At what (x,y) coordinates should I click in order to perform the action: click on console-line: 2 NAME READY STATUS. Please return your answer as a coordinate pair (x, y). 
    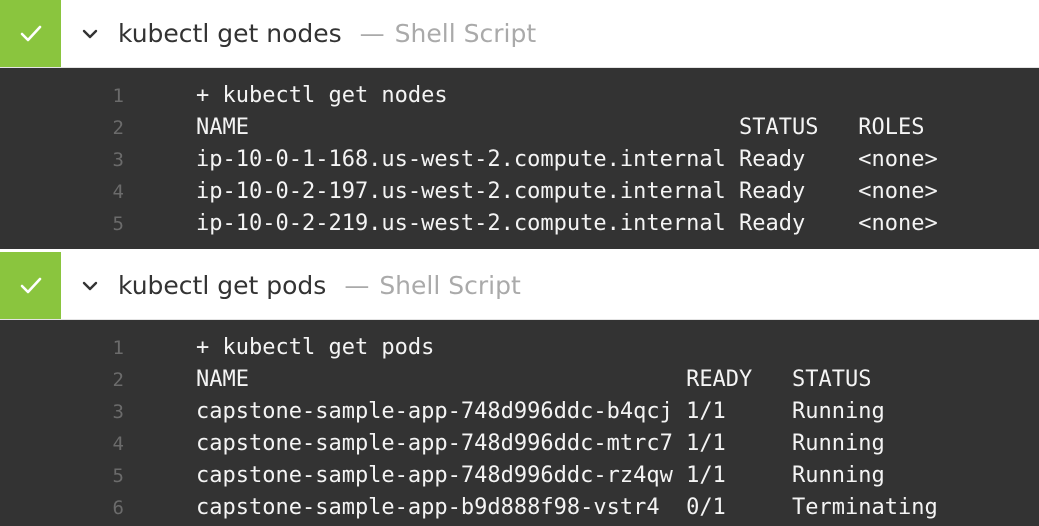
    Looking at the image, I should click on (519, 380).